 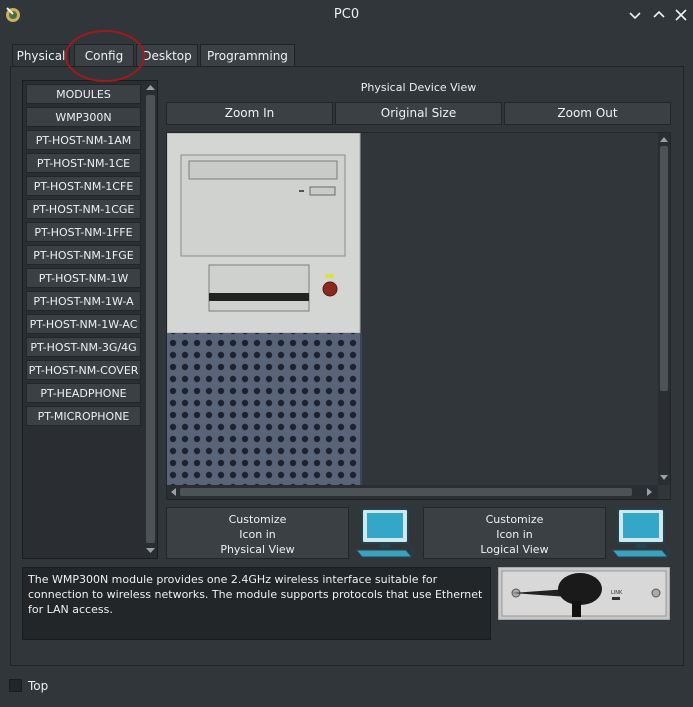 What do you see at coordinates (587, 113) in the screenshot?
I see `zoom-out-button: Zoom Out` at bounding box center [587, 113].